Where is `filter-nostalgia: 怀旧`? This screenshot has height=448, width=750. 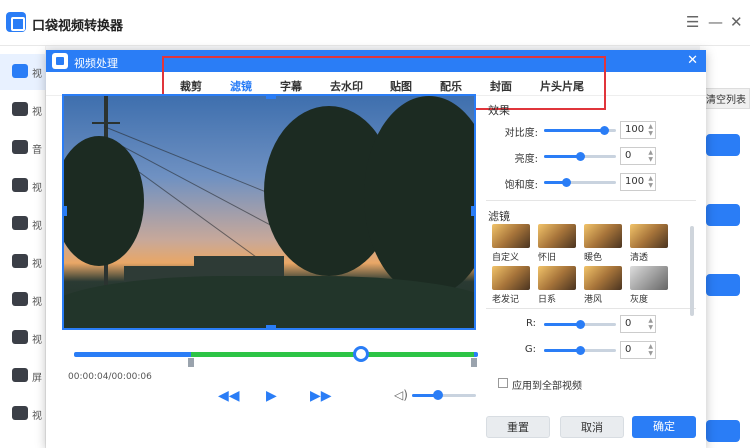
filter-nostalgia: 怀旧 is located at coordinates (558, 243).